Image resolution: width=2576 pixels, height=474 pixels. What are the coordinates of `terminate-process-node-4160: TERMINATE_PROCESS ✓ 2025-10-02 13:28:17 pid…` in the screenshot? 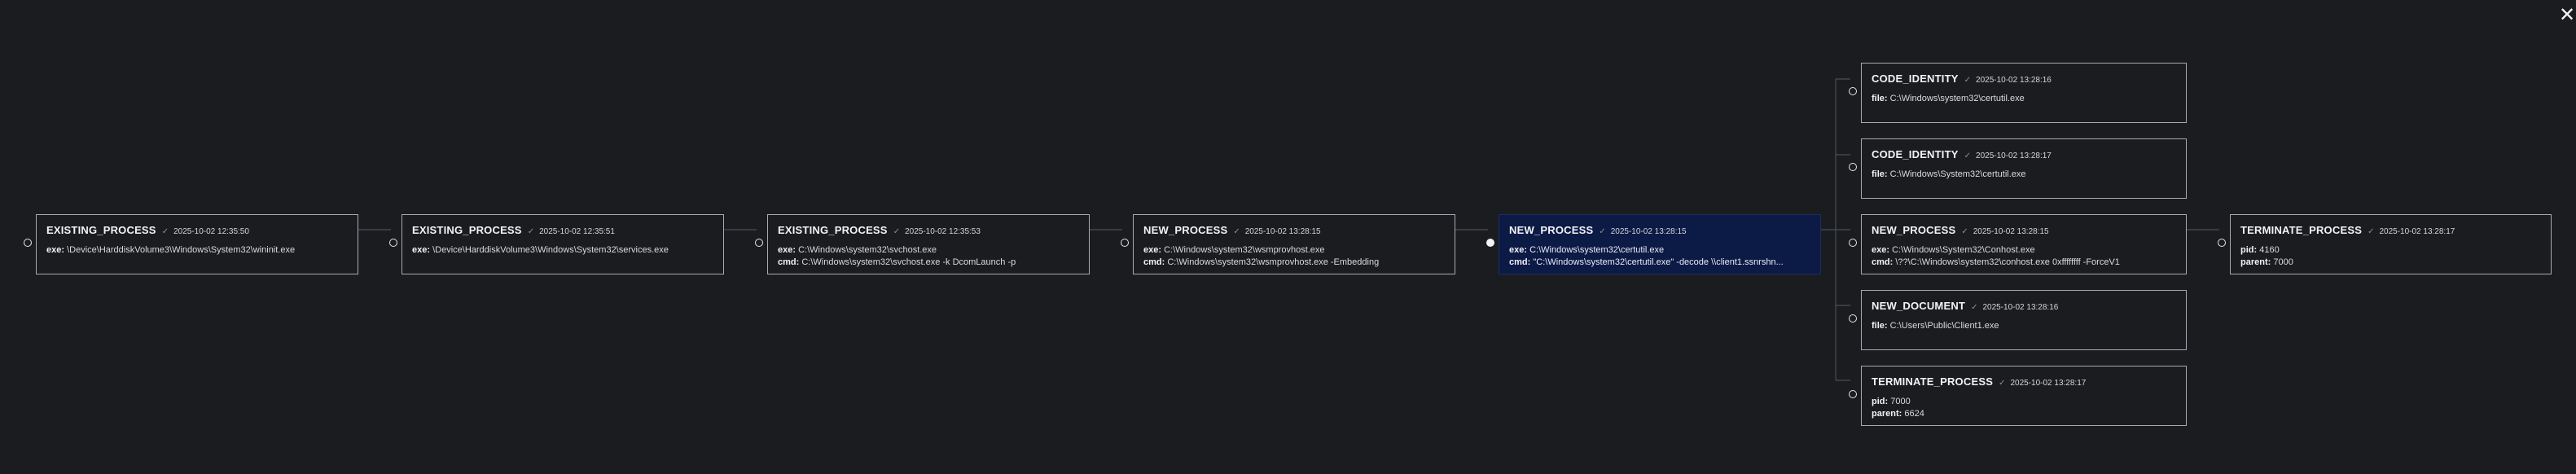 It's located at (2385, 244).